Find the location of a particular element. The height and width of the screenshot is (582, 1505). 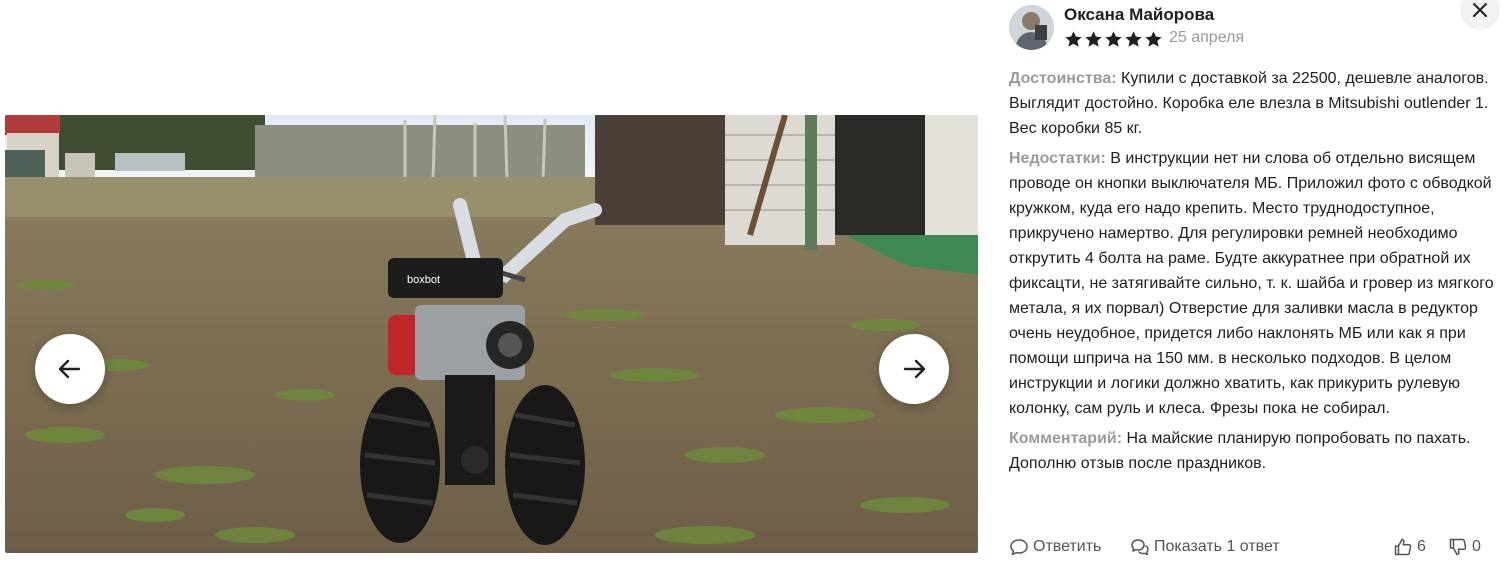

prev-photo-button is located at coordinates (70, 369).